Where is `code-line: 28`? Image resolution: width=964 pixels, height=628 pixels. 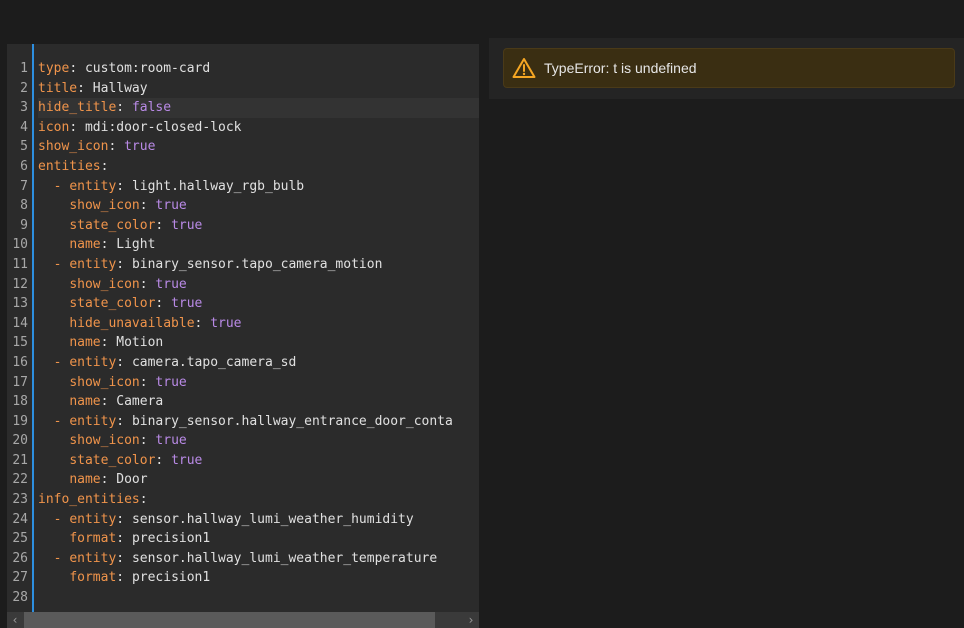
code-line: 28 is located at coordinates (243, 598).